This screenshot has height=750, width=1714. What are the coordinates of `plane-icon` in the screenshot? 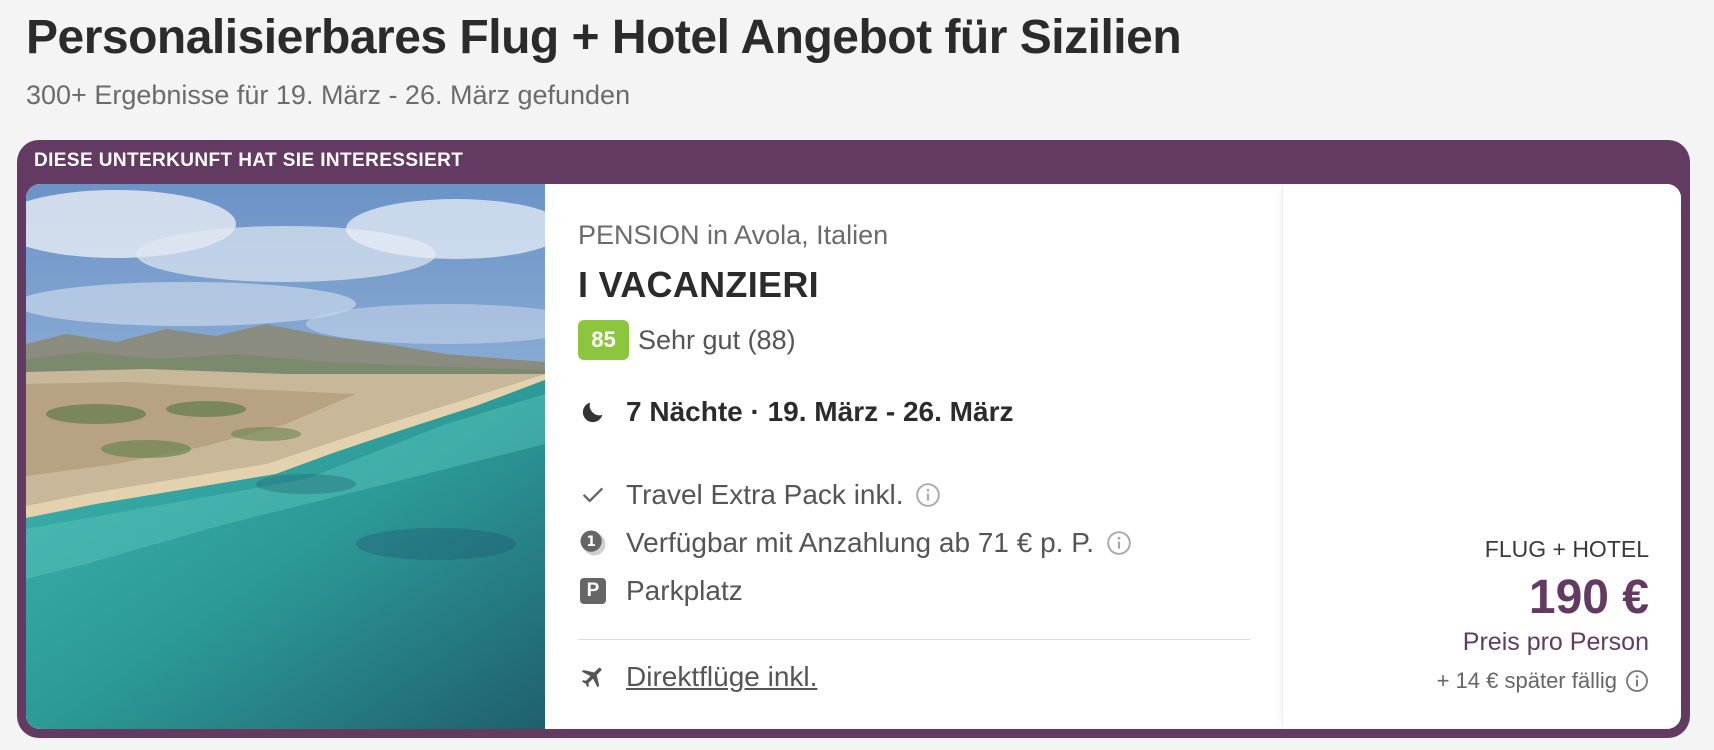 It's located at (593, 677).